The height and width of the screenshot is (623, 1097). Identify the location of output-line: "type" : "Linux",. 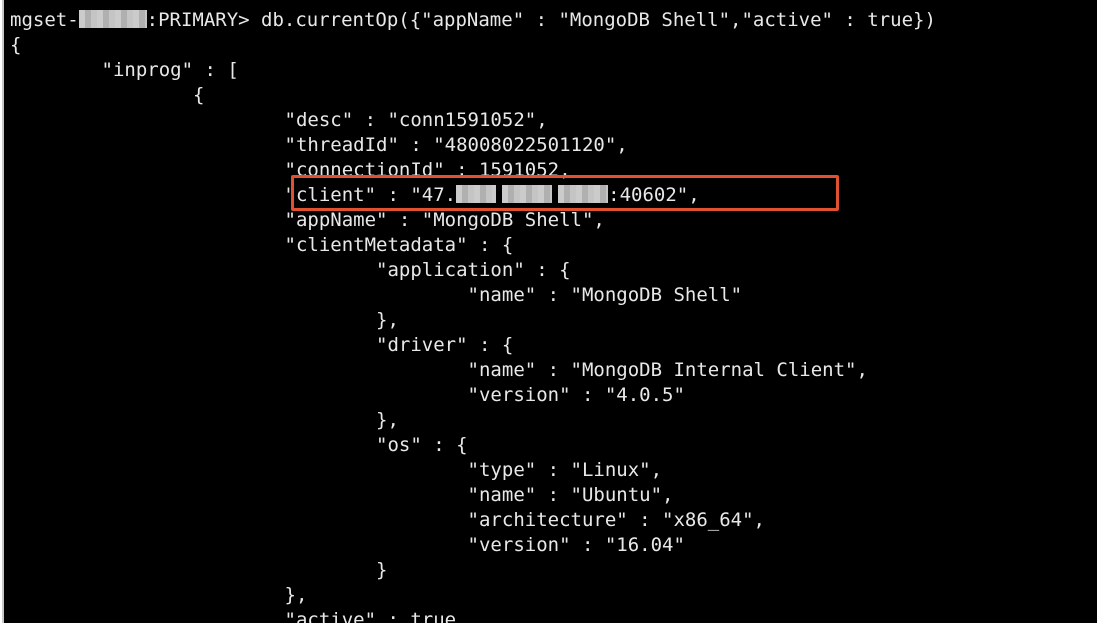
(336, 470).